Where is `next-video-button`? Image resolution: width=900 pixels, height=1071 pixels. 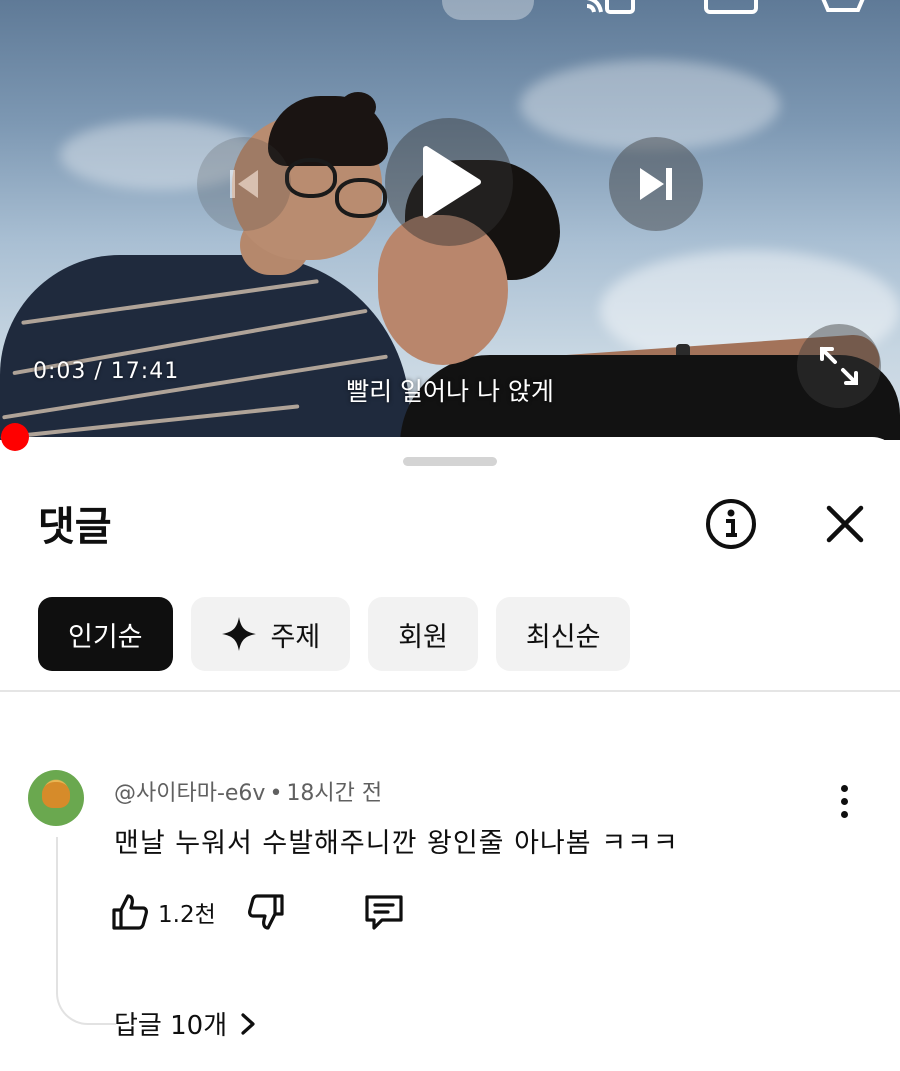
next-video-button is located at coordinates (656, 184).